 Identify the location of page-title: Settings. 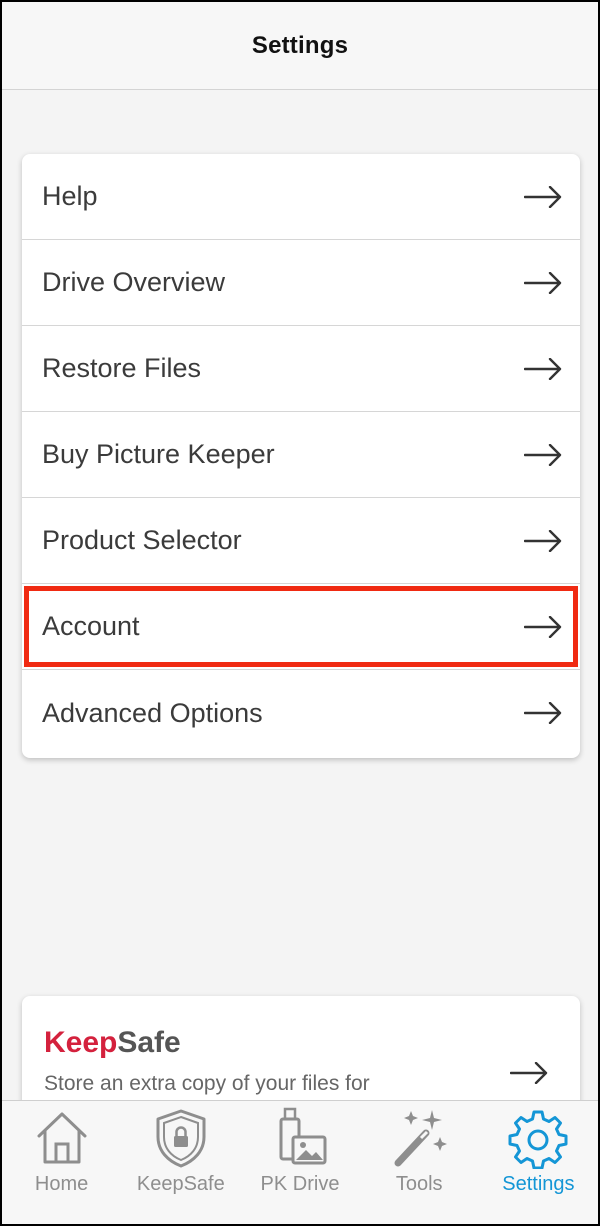
(300, 45).